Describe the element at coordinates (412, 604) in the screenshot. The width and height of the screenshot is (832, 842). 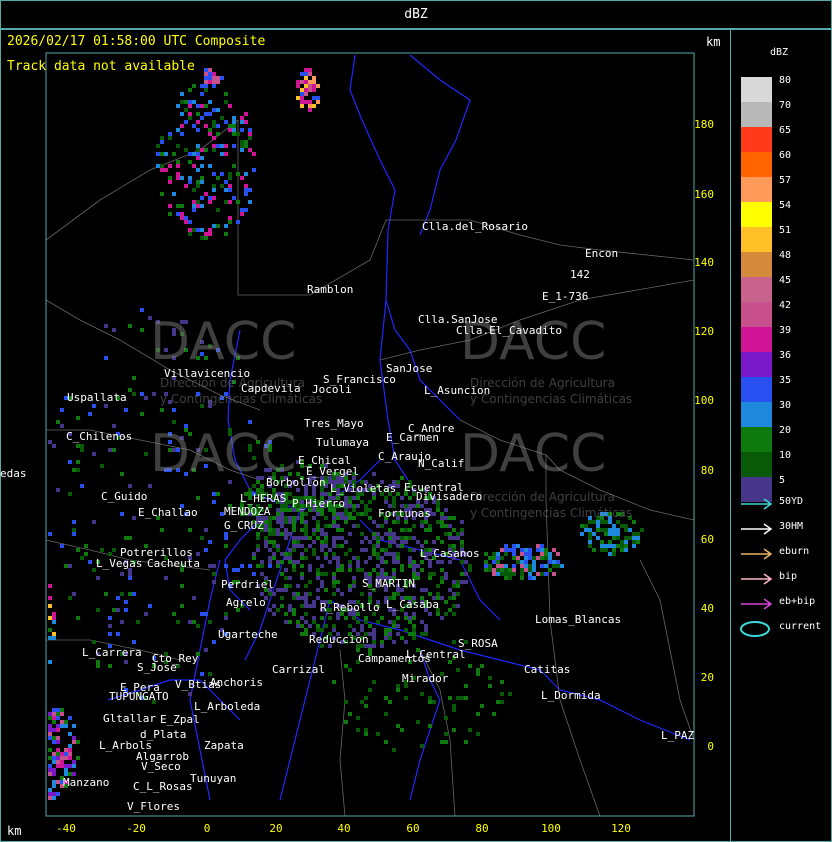
I see `place-label: L_Casaba` at that location.